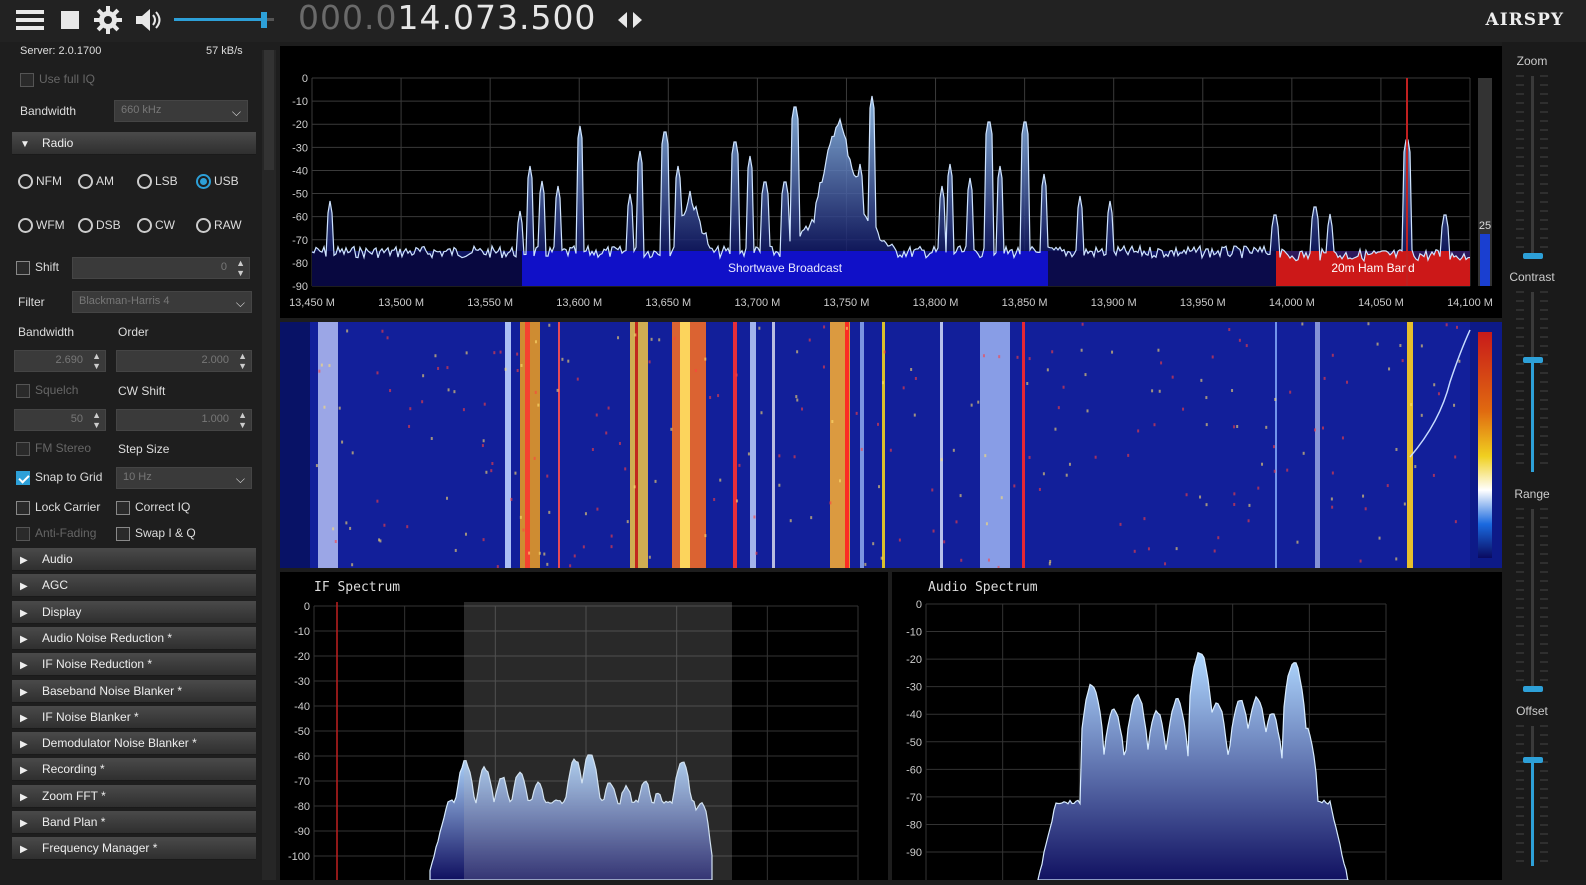  Describe the element at coordinates (134, 744) in the screenshot. I see `section-demodulator-noise-blanker: ▶ Demodulator Noise Blanker *` at that location.